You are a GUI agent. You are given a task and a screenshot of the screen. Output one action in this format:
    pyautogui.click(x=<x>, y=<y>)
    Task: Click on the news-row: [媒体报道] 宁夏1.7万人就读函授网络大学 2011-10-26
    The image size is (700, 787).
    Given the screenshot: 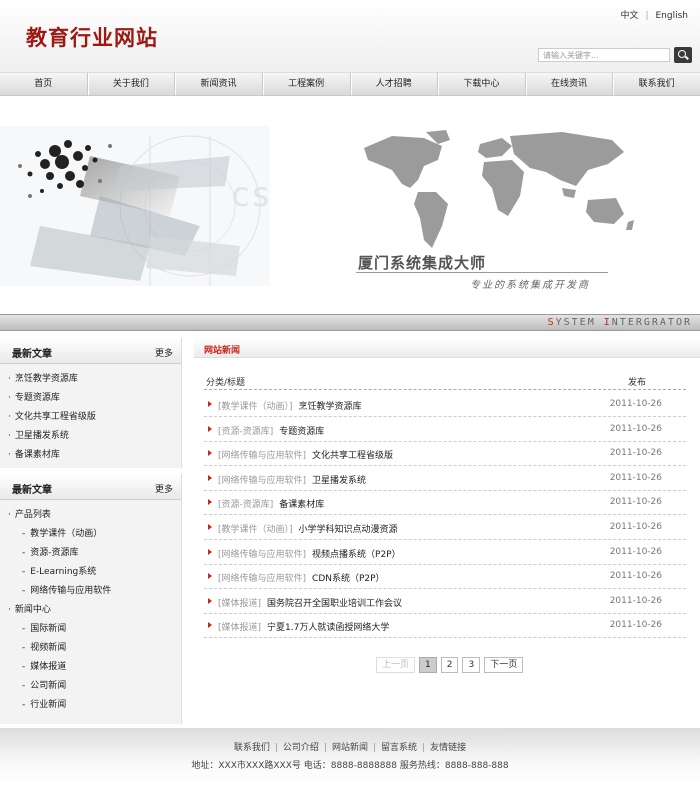 What is the action you would take?
    pyautogui.click(x=445, y=626)
    